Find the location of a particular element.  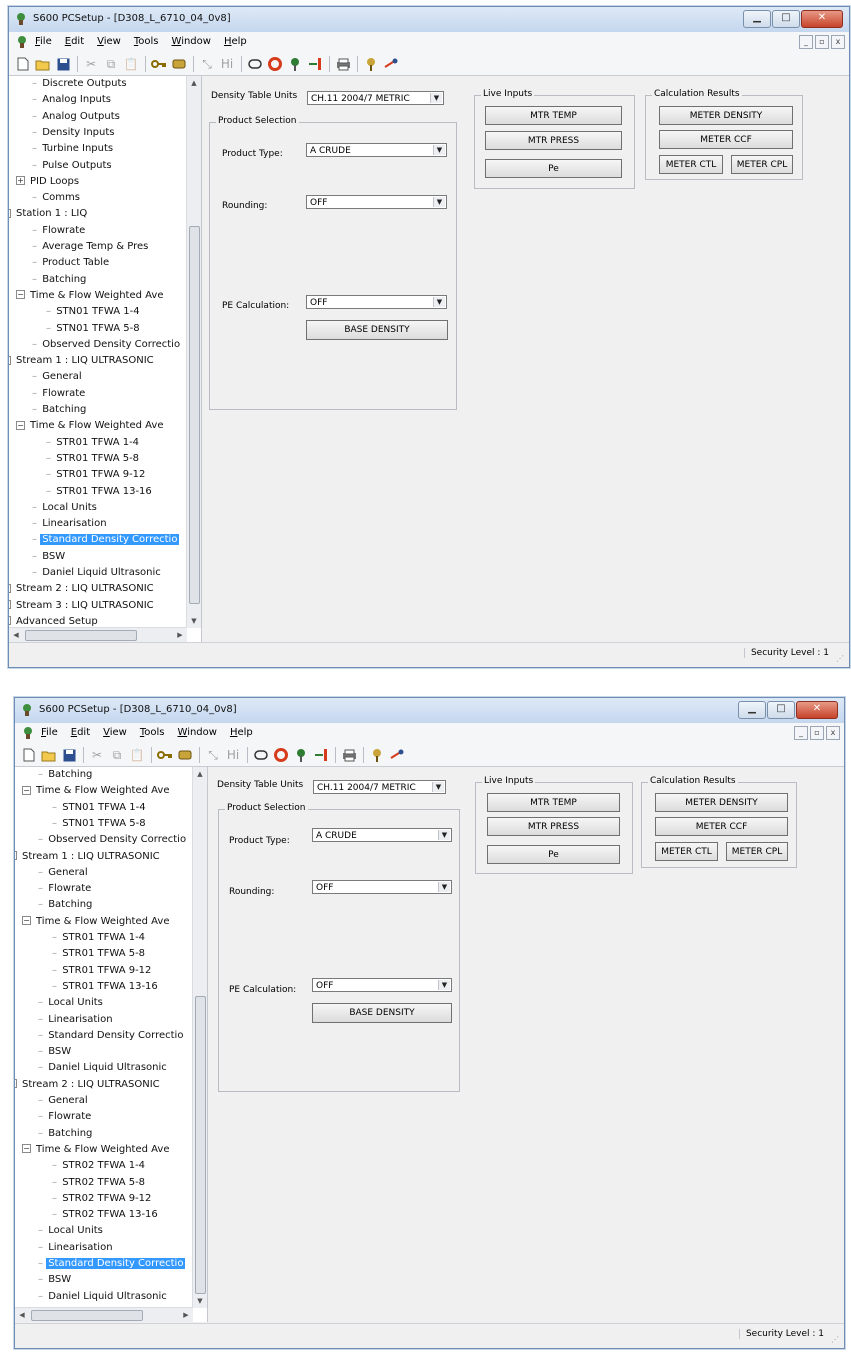

tree-vertical-scrollbar: ▲ ▼ is located at coordinates (193, 352).